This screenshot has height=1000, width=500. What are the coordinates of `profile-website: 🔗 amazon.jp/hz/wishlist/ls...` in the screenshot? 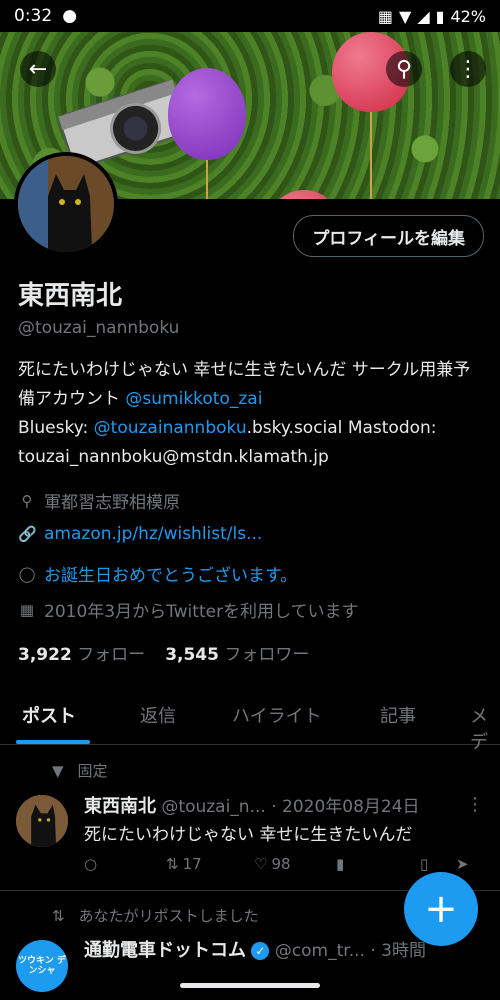 It's located at (140, 534).